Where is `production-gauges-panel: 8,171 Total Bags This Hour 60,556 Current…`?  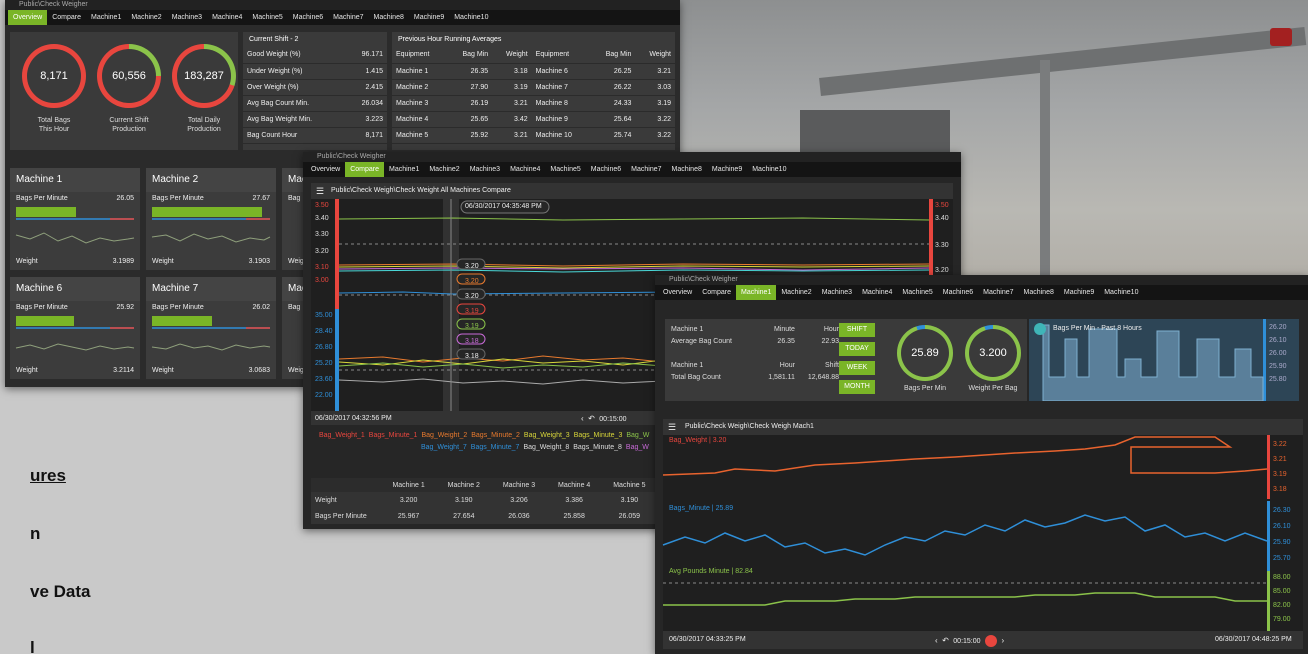
production-gauges-panel: 8,171 Total Bags This Hour 60,556 Current… is located at coordinates (124, 91).